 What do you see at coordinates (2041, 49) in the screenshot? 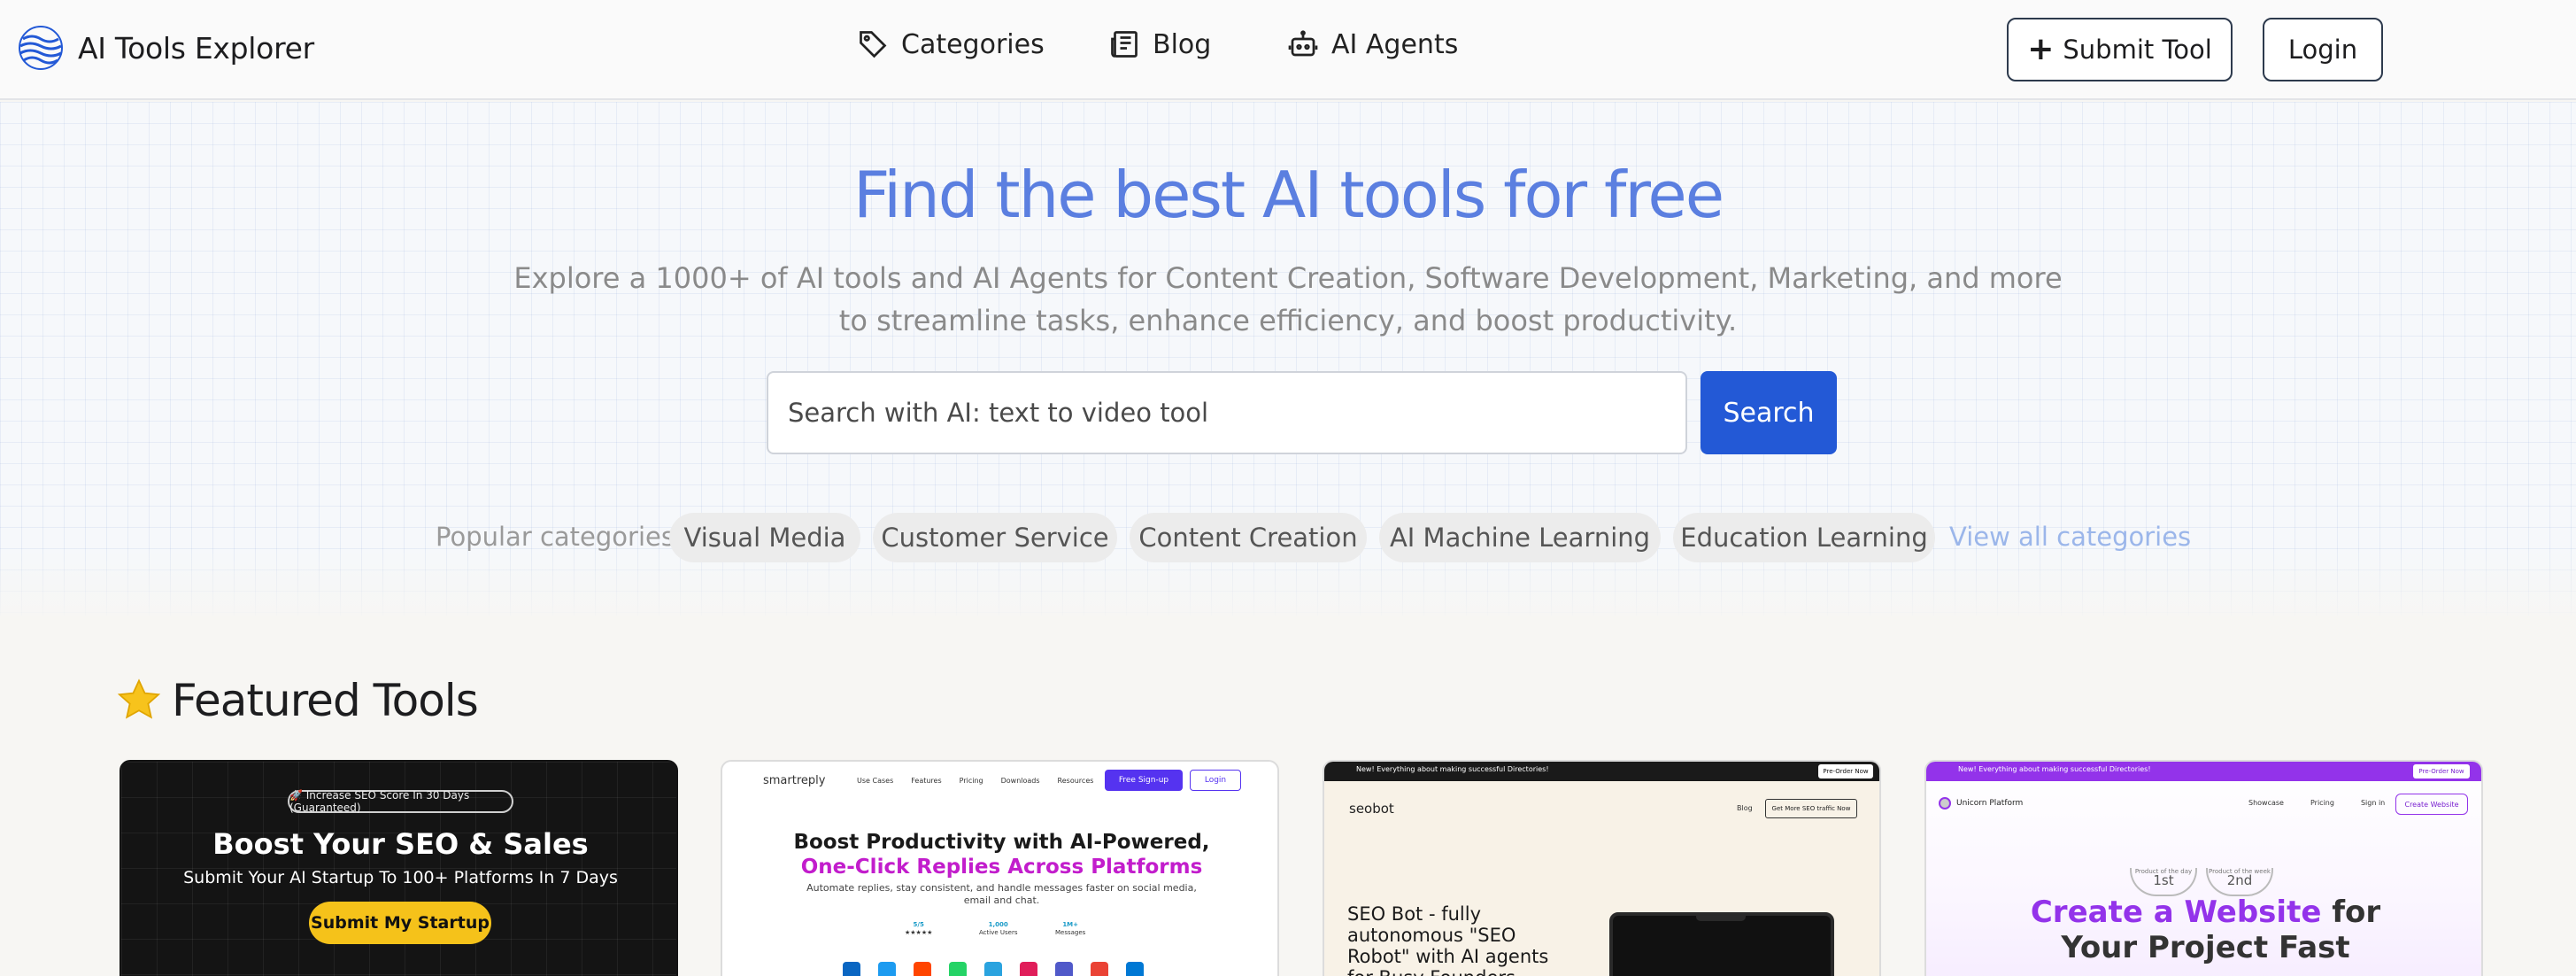
I see `plus-icon: +` at bounding box center [2041, 49].